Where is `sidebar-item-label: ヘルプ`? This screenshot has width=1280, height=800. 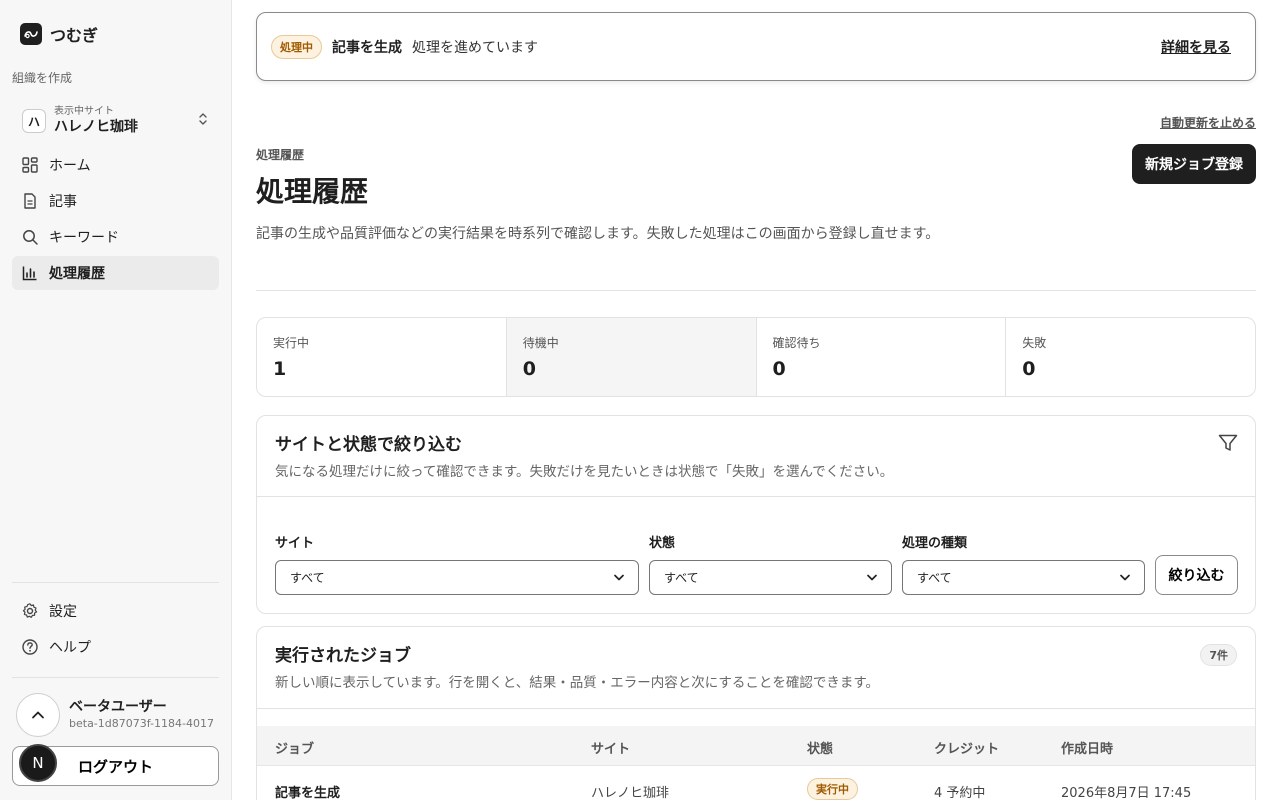 sidebar-item-label: ヘルプ is located at coordinates (70, 648).